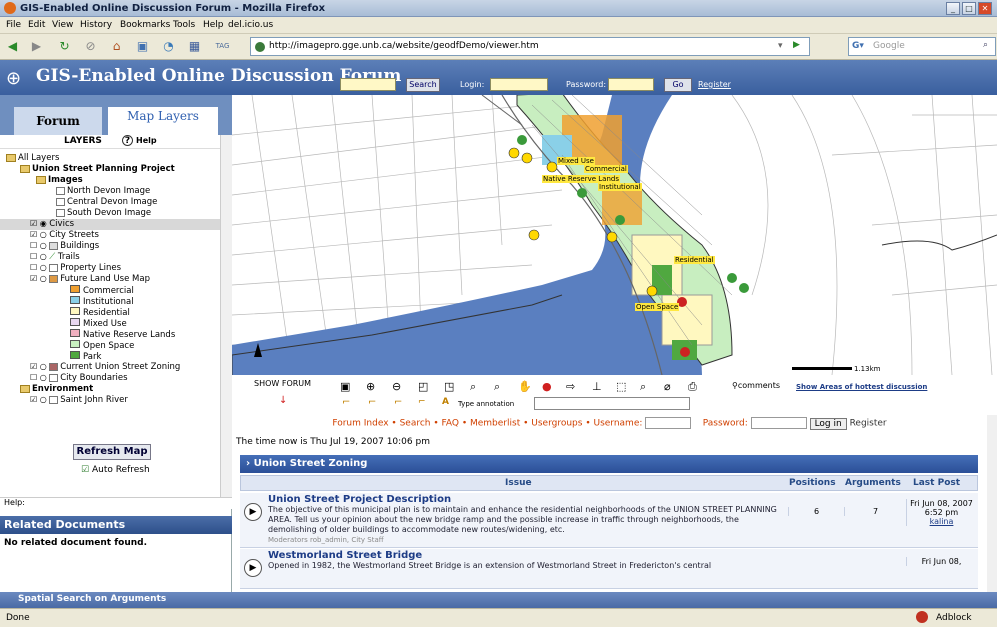 The height and width of the screenshot is (627, 997). What do you see at coordinates (110, 224) in the screenshot?
I see `tree-civics: ☑ ◉ Civics` at bounding box center [110, 224].